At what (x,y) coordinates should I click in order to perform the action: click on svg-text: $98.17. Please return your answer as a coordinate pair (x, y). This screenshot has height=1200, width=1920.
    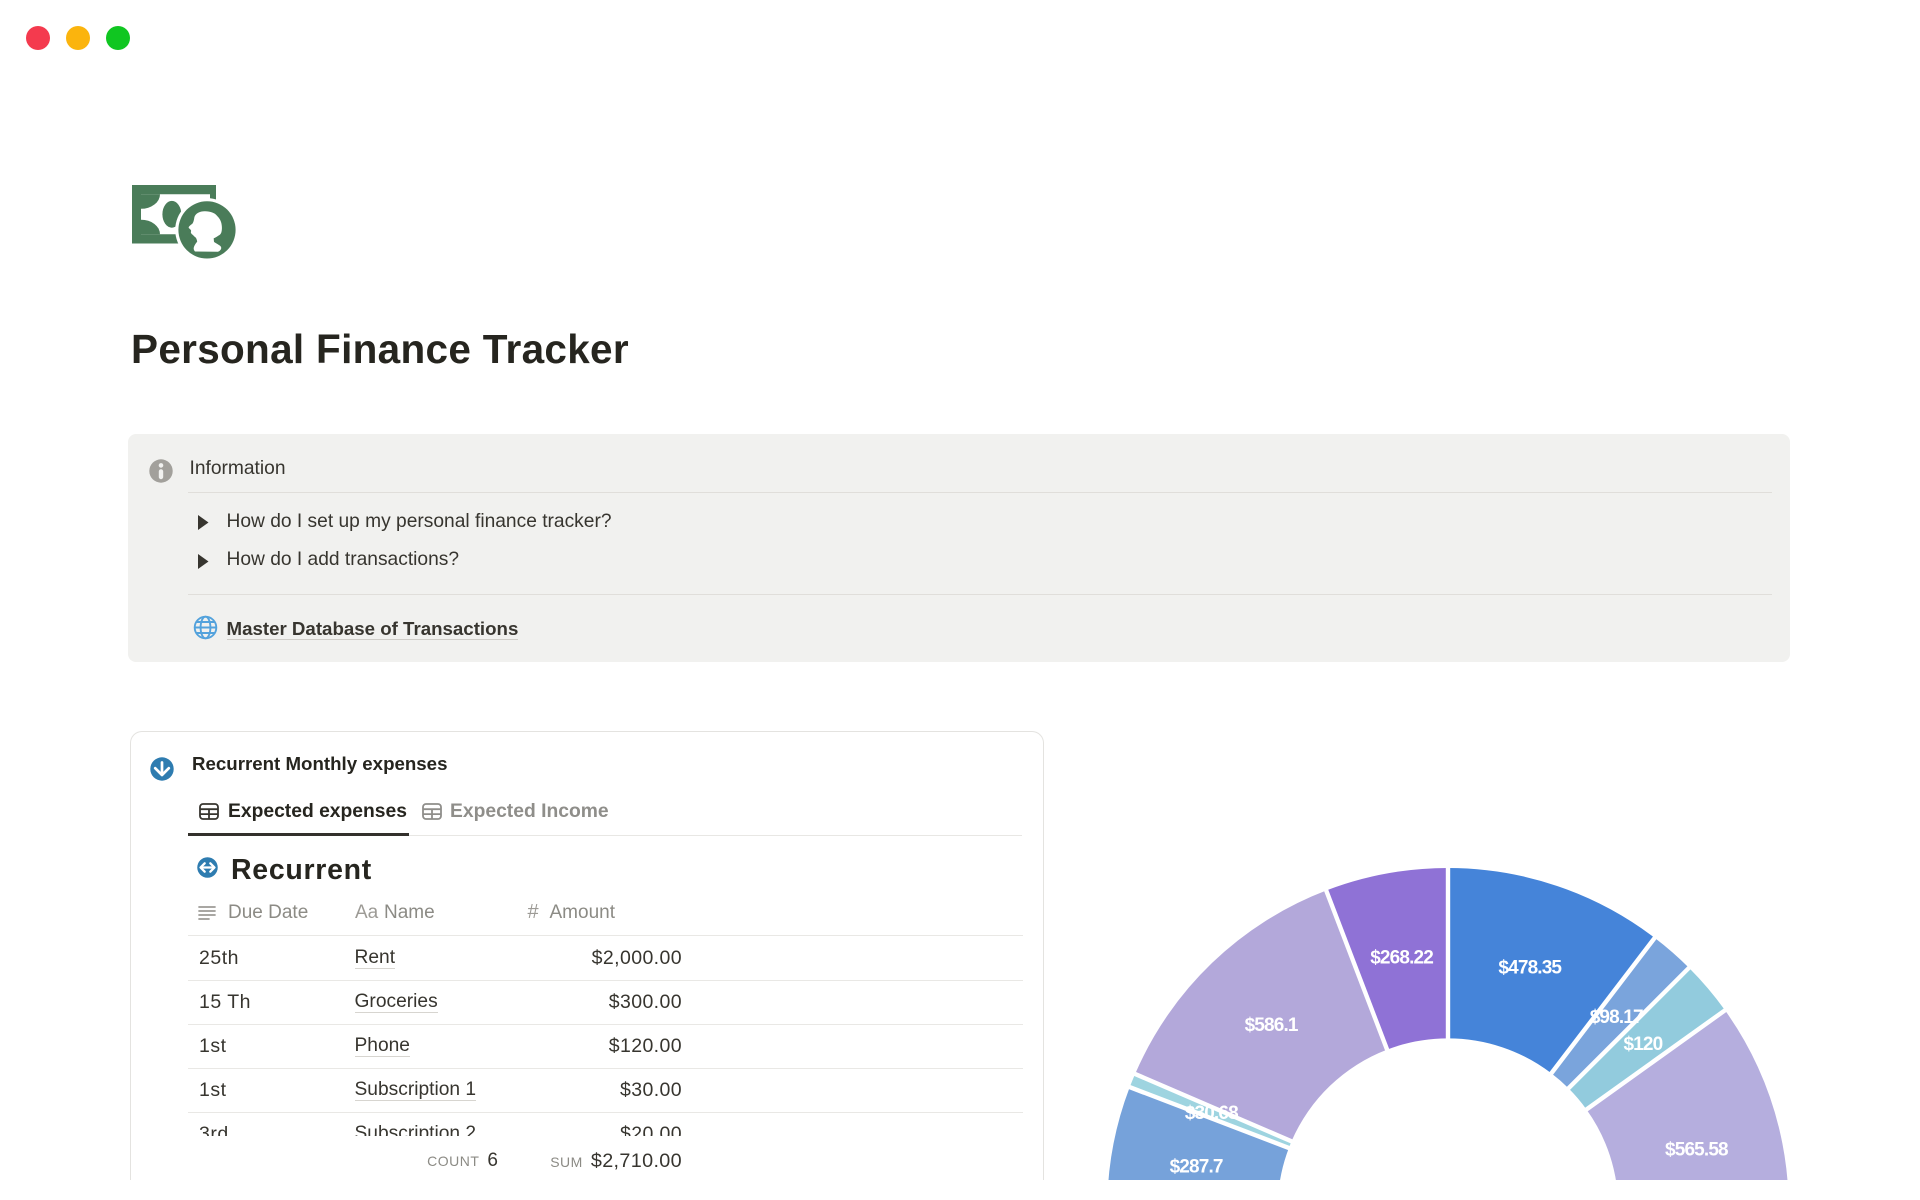
    Looking at the image, I should click on (1616, 1017).